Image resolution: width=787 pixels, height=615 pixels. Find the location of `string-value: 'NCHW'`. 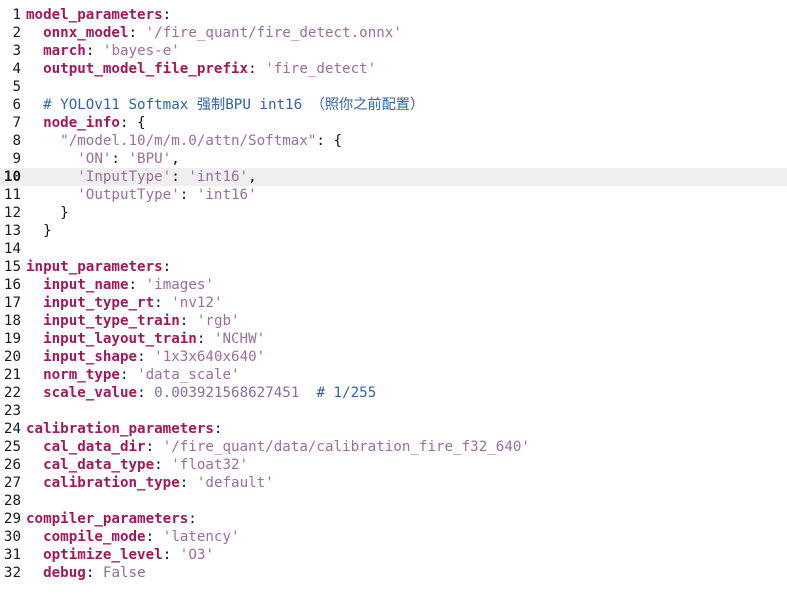

string-value: 'NCHW' is located at coordinates (239, 339).